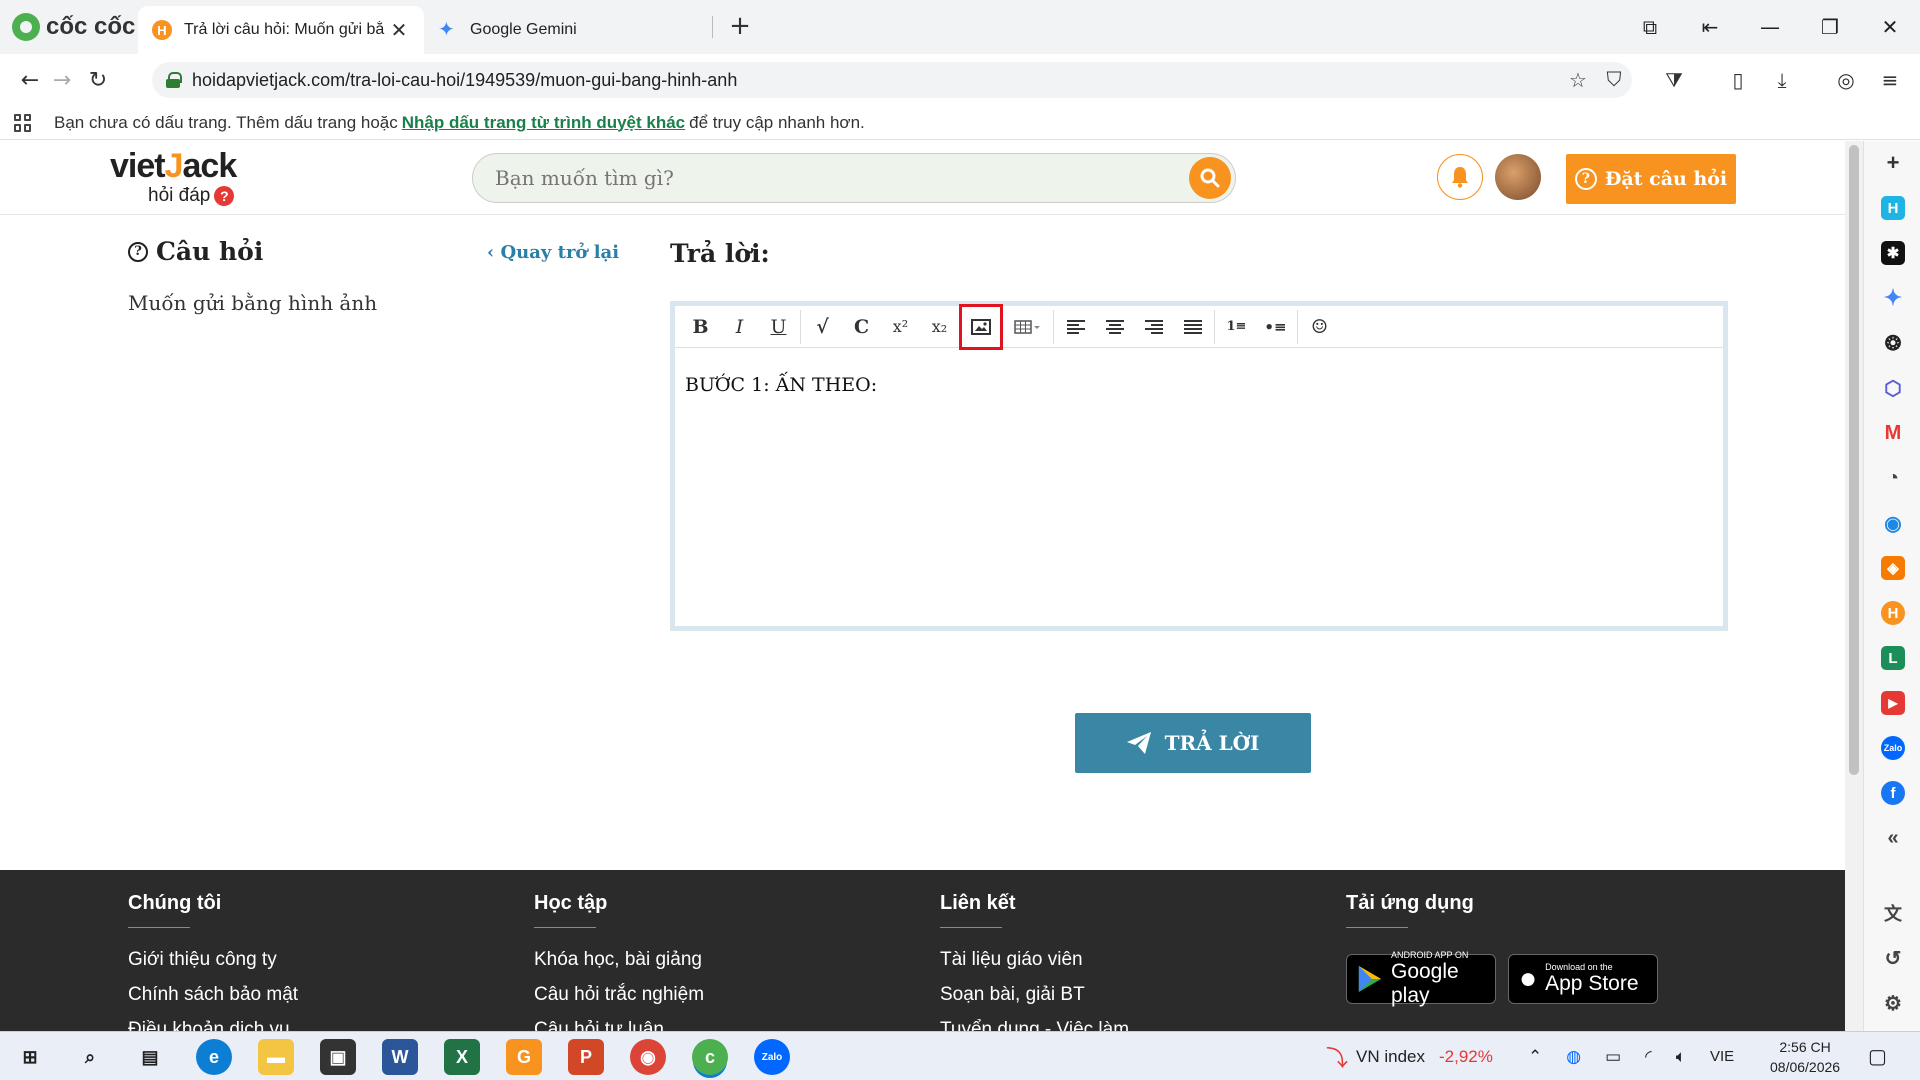  Describe the element at coordinates (648, 1057) in the screenshot. I see `chrome-icon: ◉` at that location.